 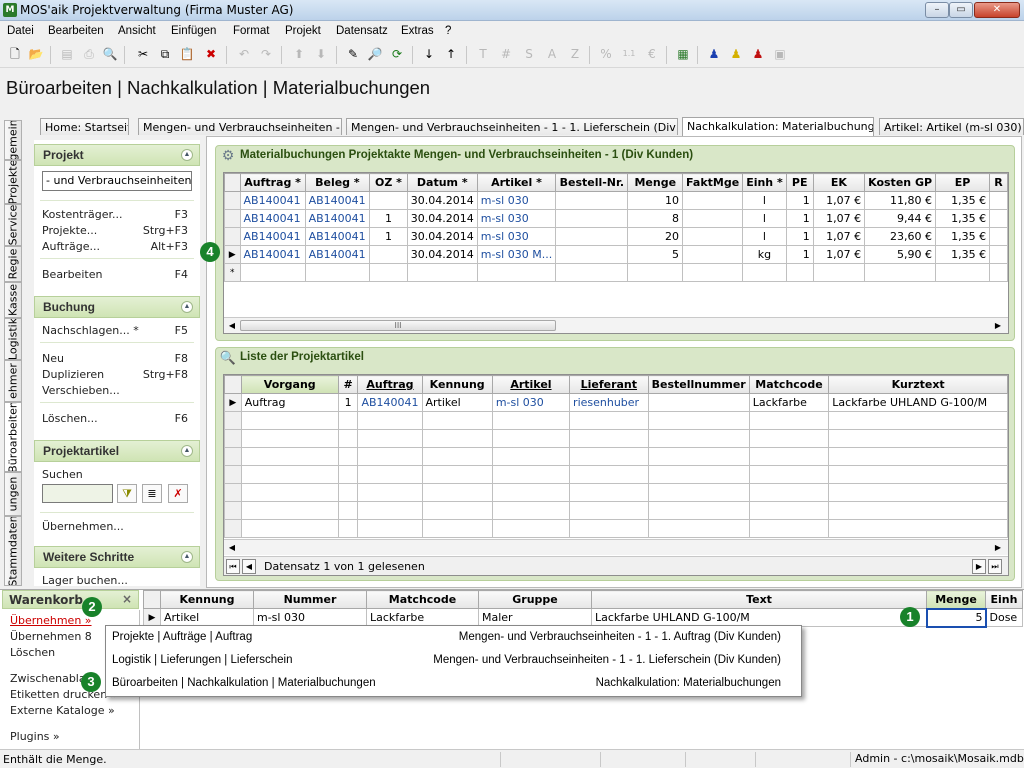 What do you see at coordinates (616, 272) in the screenshot?
I see `new-row: *` at bounding box center [616, 272].